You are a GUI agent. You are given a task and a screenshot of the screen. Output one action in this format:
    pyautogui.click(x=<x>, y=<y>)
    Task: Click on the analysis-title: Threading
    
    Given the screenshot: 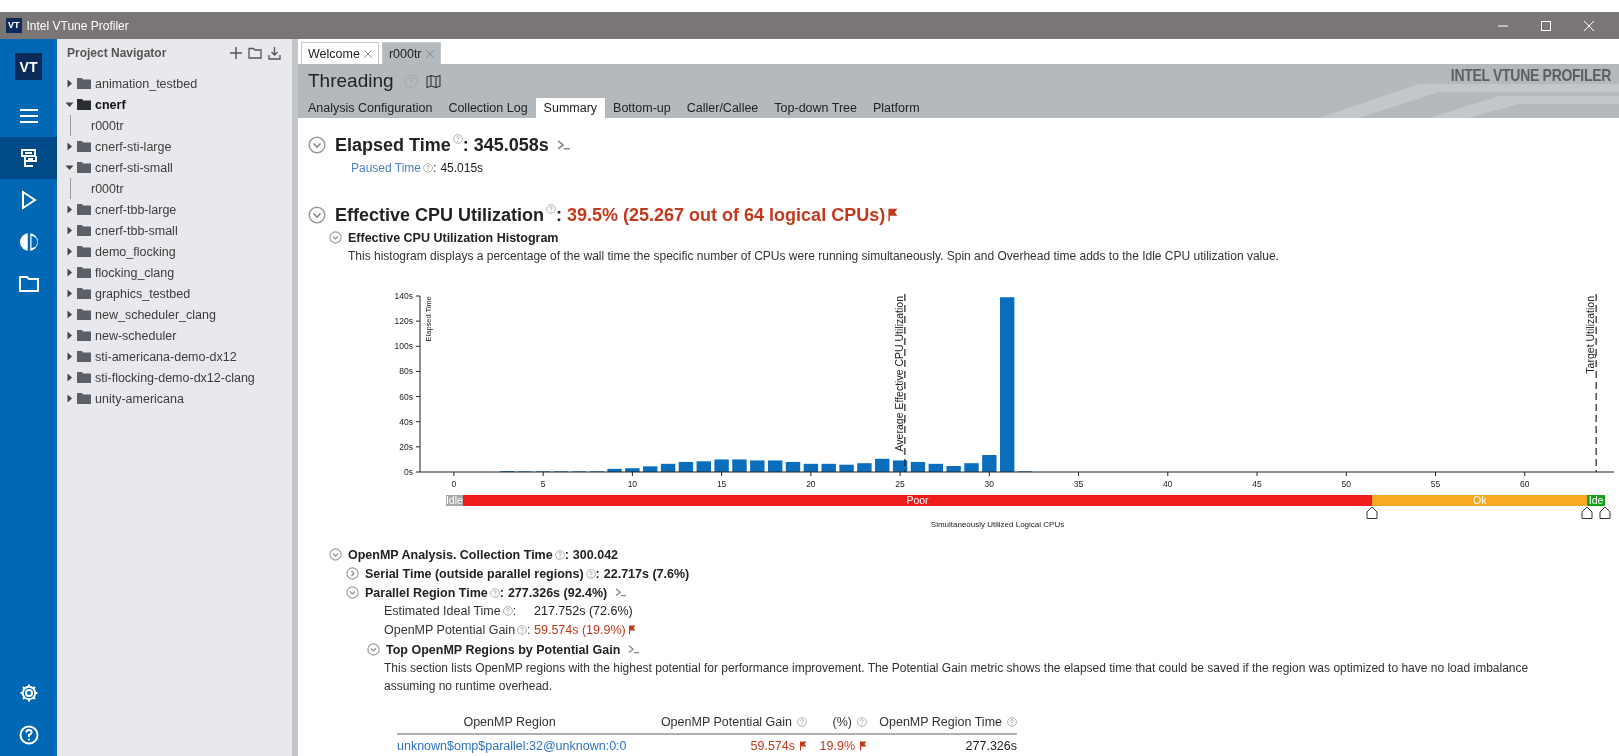 What is the action you would take?
    pyautogui.click(x=351, y=81)
    